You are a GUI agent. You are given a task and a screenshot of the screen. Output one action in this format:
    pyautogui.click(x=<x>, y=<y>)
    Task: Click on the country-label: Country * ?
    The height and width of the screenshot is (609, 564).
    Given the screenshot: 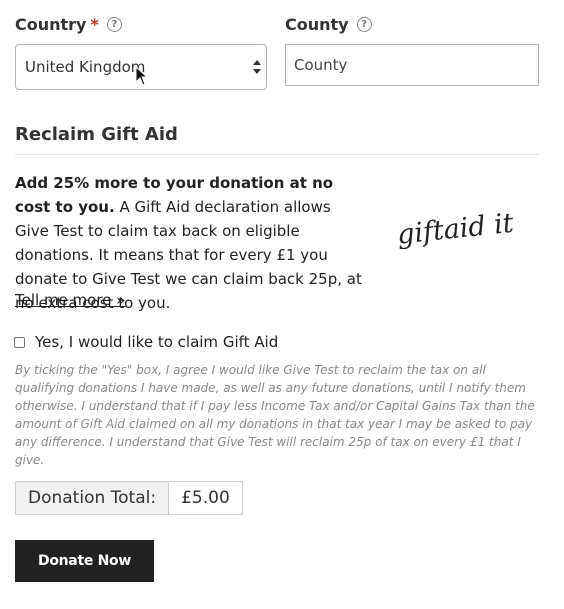 What is the action you would take?
    pyautogui.click(x=68, y=24)
    